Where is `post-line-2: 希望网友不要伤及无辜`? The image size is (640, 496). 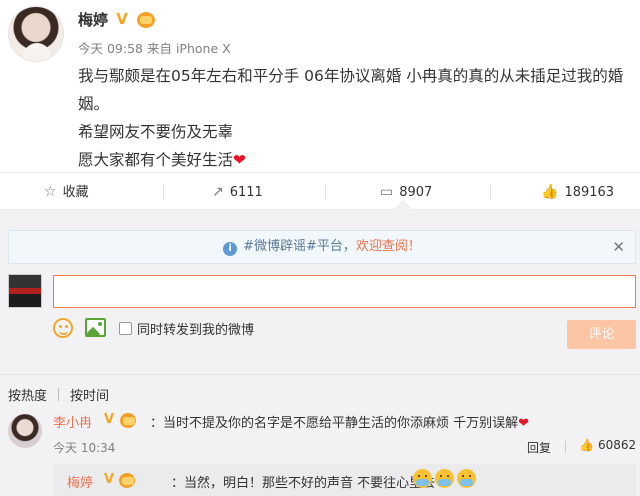
post-line-2: 希望网友不要伤及无辜 is located at coordinates (156, 132).